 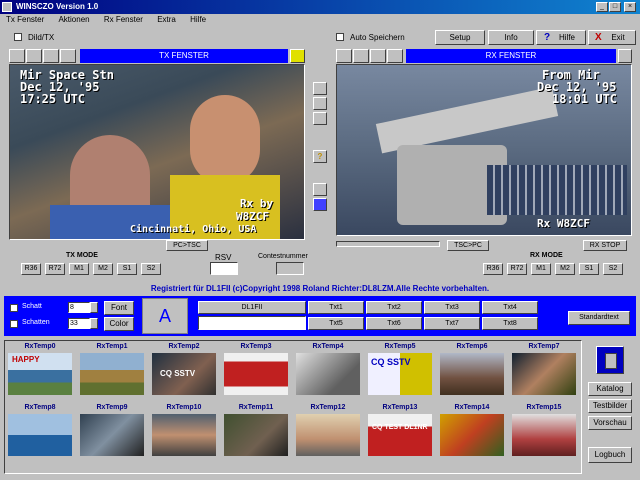 I want to click on camera-icon, so click(x=320, y=88).